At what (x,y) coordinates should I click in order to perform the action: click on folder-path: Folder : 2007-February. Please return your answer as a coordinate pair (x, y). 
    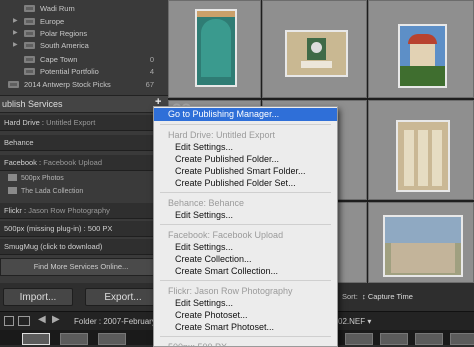
    Looking at the image, I should click on (115, 321).